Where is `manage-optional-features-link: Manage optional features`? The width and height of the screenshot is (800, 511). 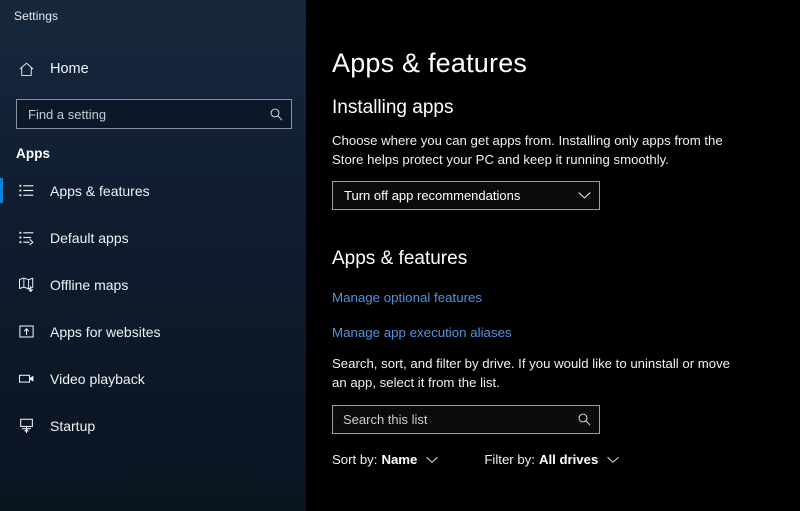
manage-optional-features-link: Manage optional features is located at coordinates (407, 297).